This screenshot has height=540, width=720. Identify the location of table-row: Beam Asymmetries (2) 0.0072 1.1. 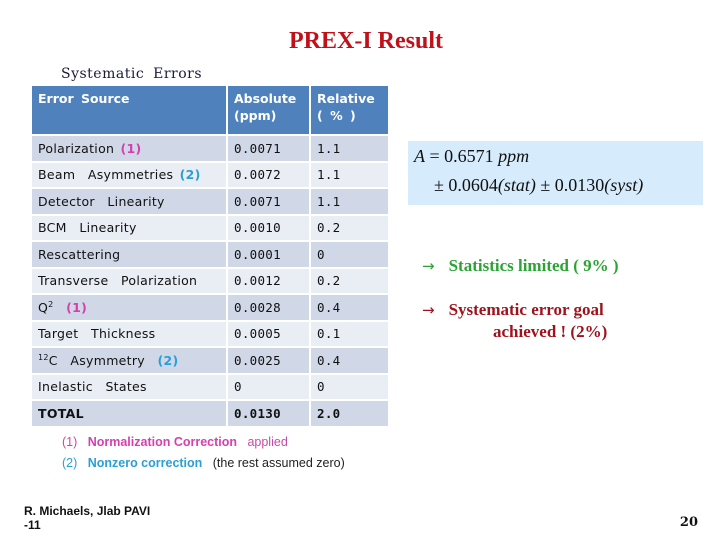
(210, 174).